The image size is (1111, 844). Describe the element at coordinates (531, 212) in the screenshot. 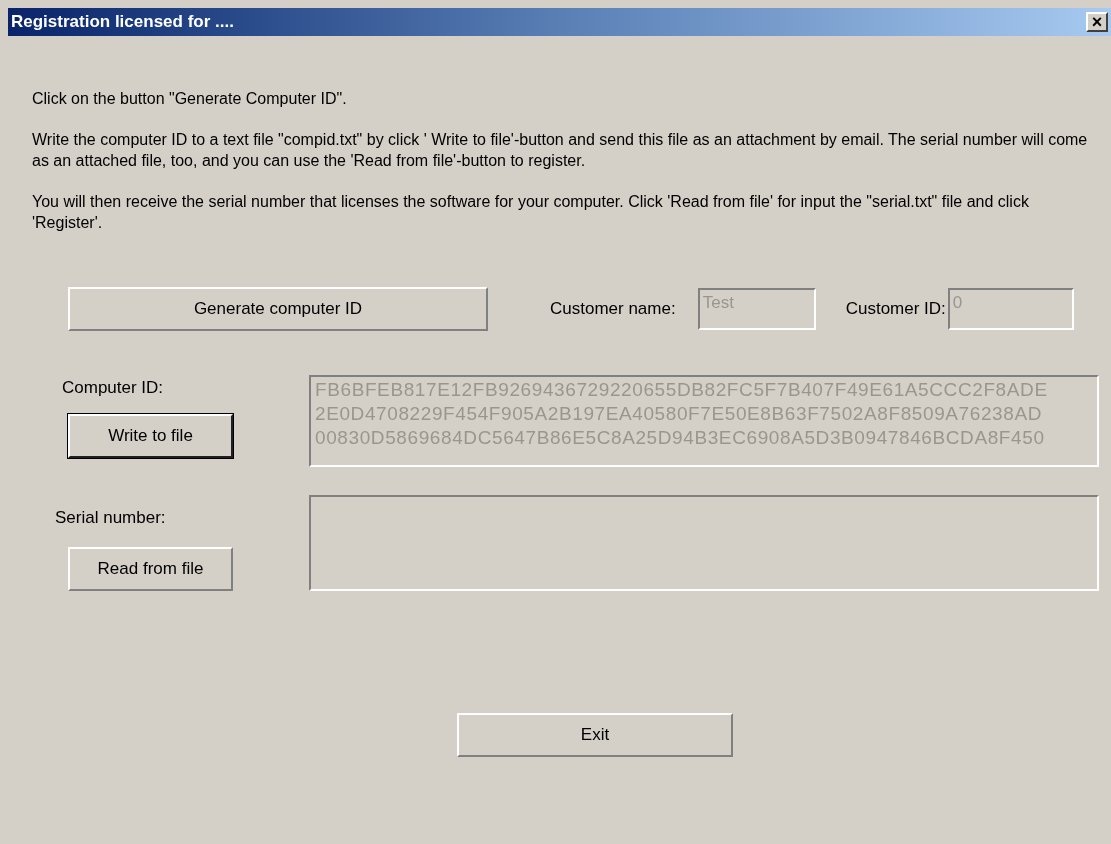

I see `instruction-text: You will then receive the serial number that licenses the software for your computer. Click 'Read from file' for input the "serial.txt" file and click 'Register'.` at that location.